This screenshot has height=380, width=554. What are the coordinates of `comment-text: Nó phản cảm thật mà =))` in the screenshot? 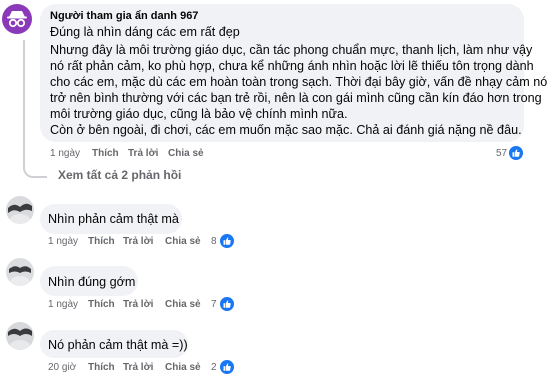 It's located at (118, 345).